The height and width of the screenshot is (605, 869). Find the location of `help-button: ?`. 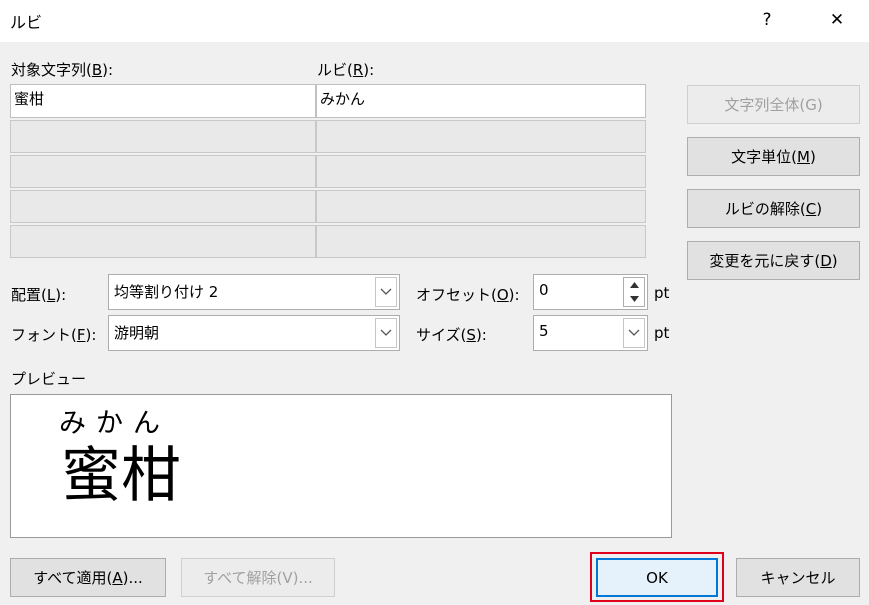

help-button: ? is located at coordinates (767, 20).